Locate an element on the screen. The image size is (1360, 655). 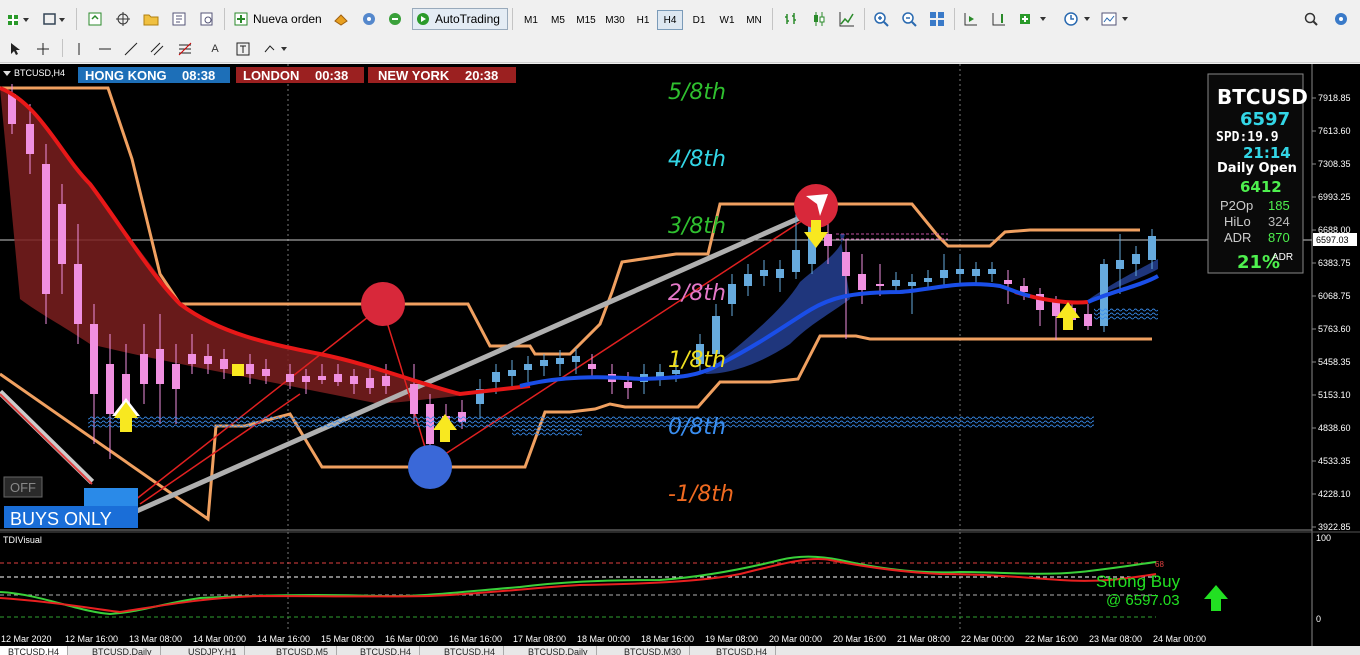
profiles-button is located at coordinates (55, 19).